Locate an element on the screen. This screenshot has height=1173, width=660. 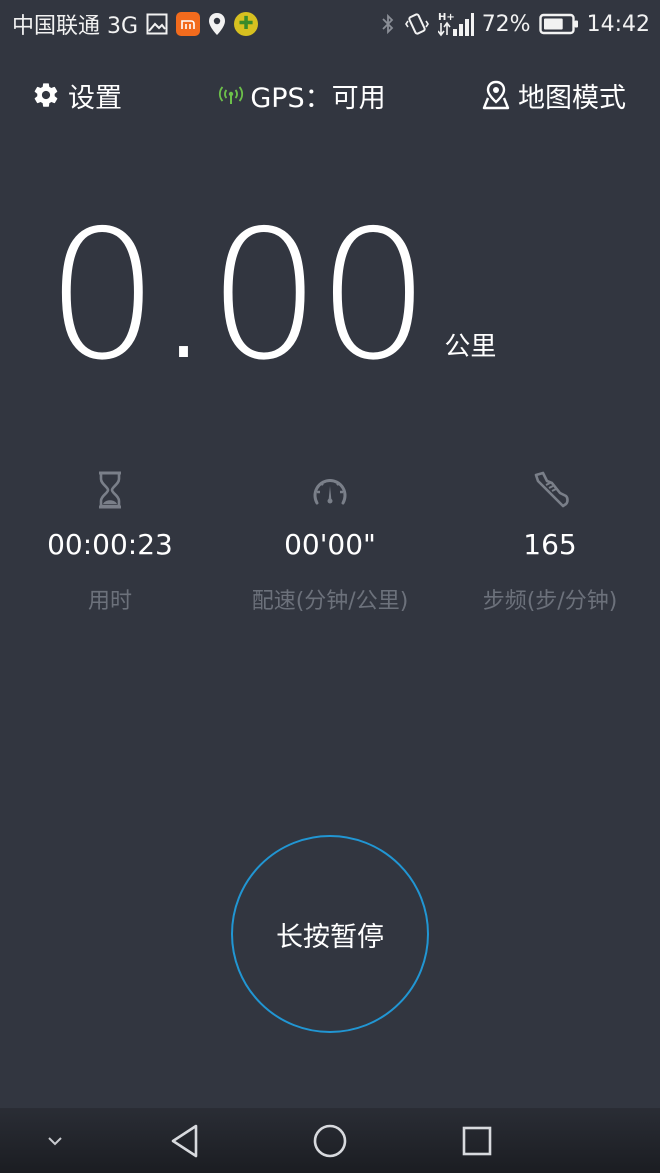
back-icon is located at coordinates (185, 1140).